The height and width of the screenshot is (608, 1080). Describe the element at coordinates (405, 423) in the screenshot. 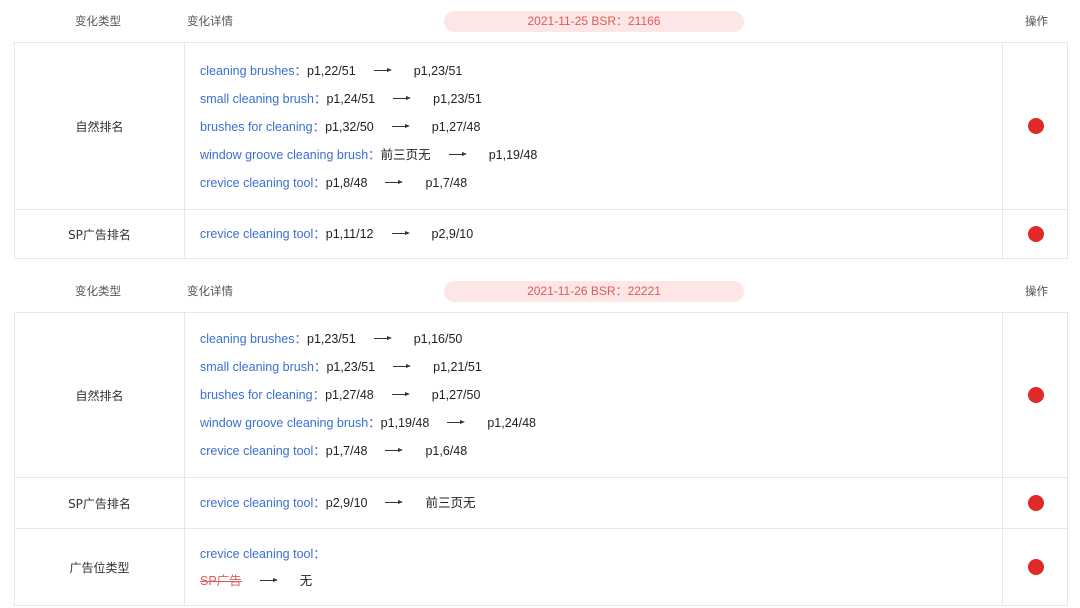

I see `rank-from: p1,19/48` at that location.